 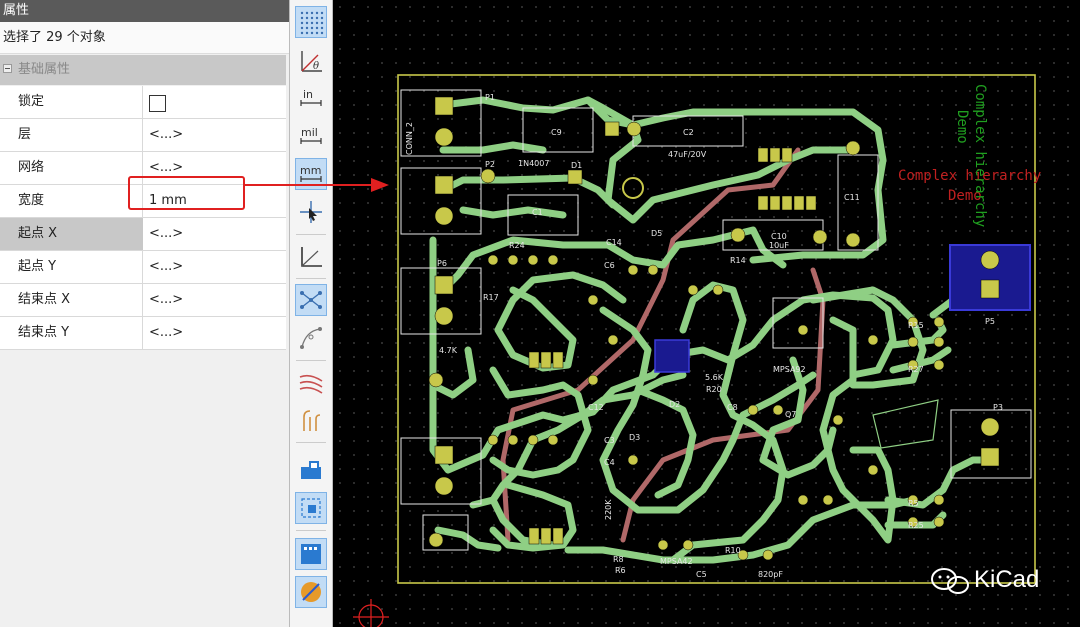 I want to click on polar-coords-icon: θ, so click(x=311, y=60).